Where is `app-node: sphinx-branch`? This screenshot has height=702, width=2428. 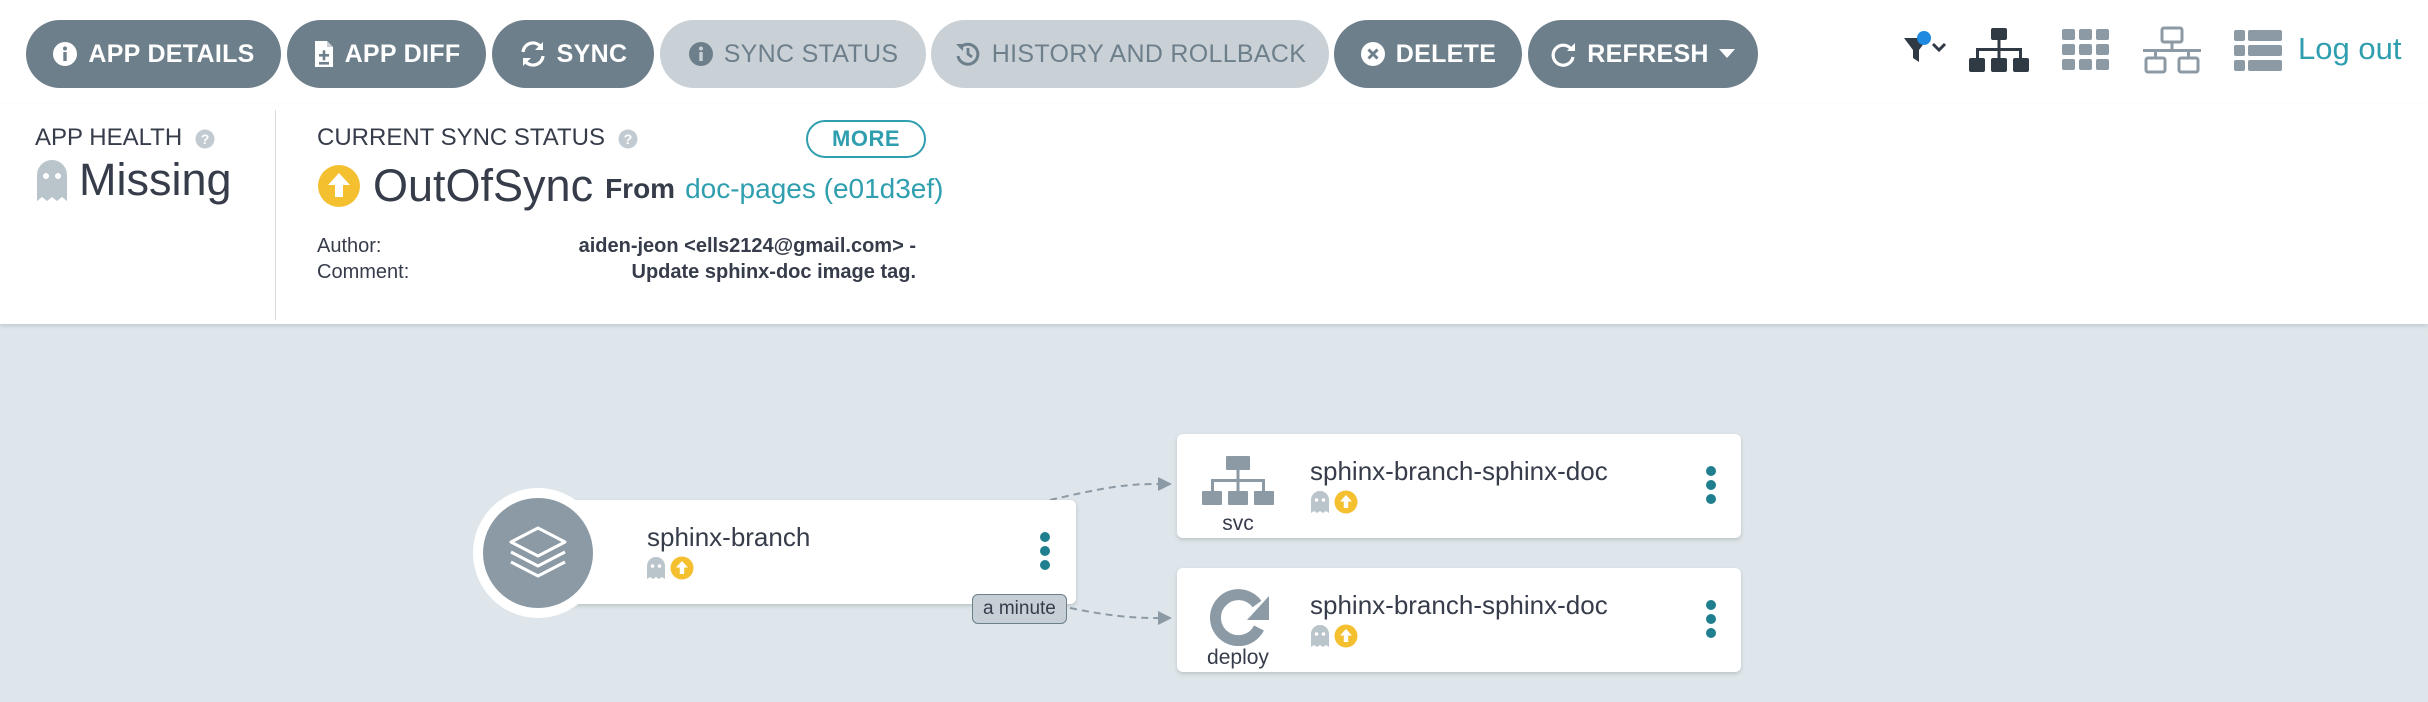
app-node: sphinx-branch is located at coordinates (808, 552).